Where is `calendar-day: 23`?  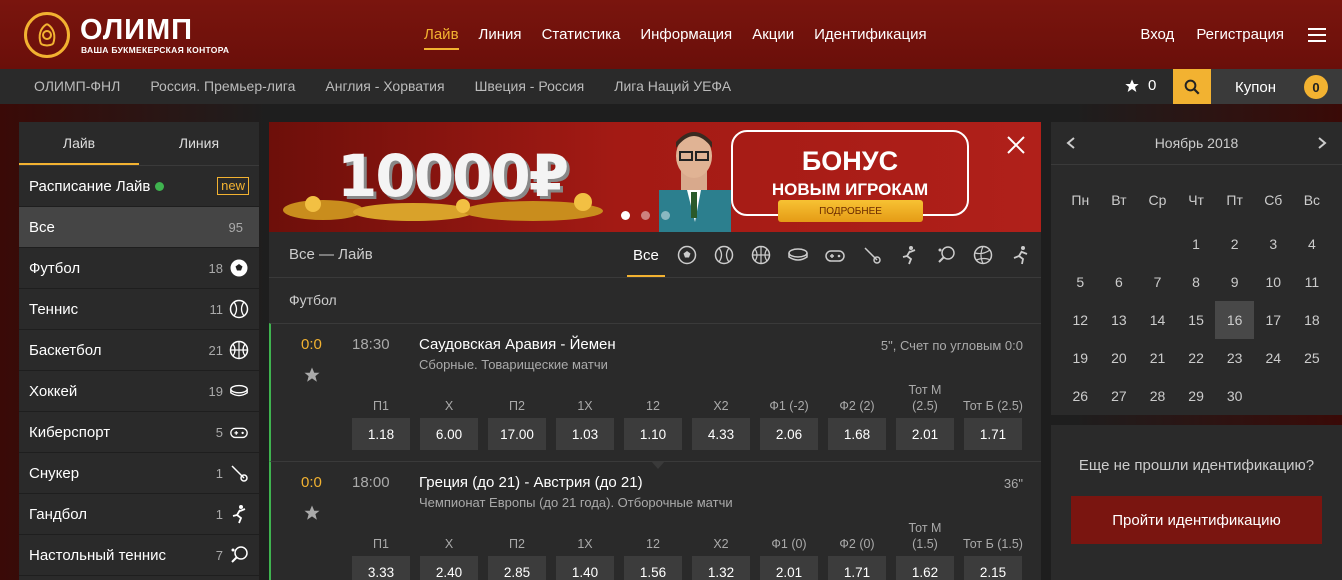 calendar-day: 23 is located at coordinates (1234, 358).